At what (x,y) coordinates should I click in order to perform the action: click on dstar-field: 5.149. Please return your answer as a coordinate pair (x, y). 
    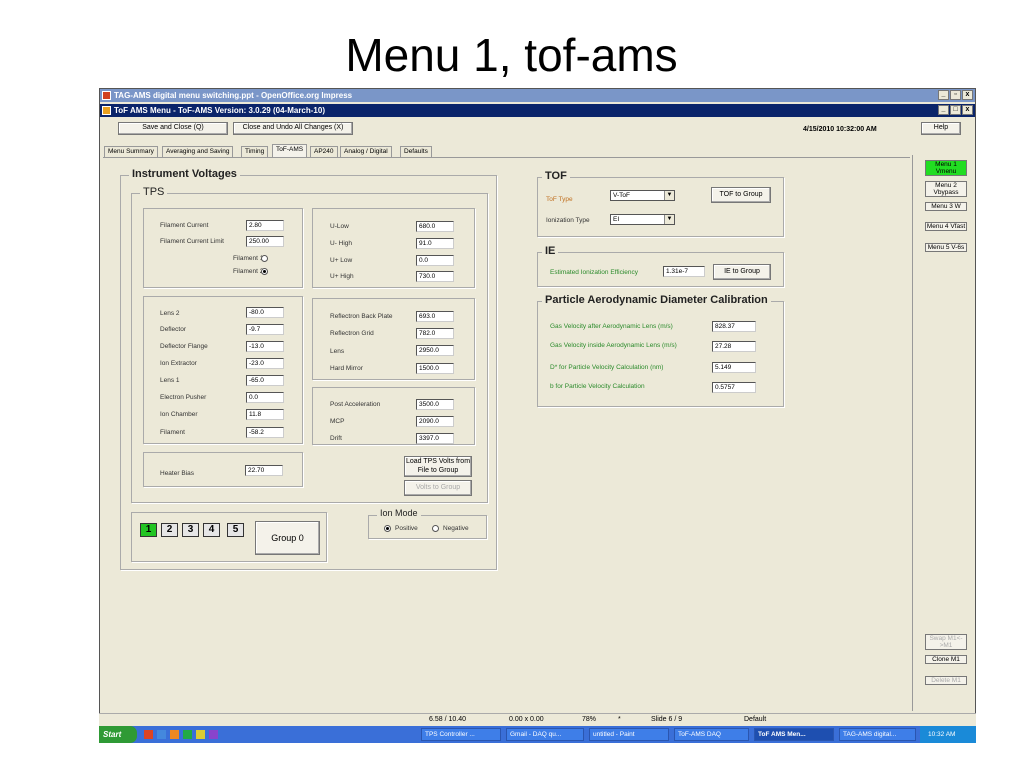
    Looking at the image, I should click on (734, 367).